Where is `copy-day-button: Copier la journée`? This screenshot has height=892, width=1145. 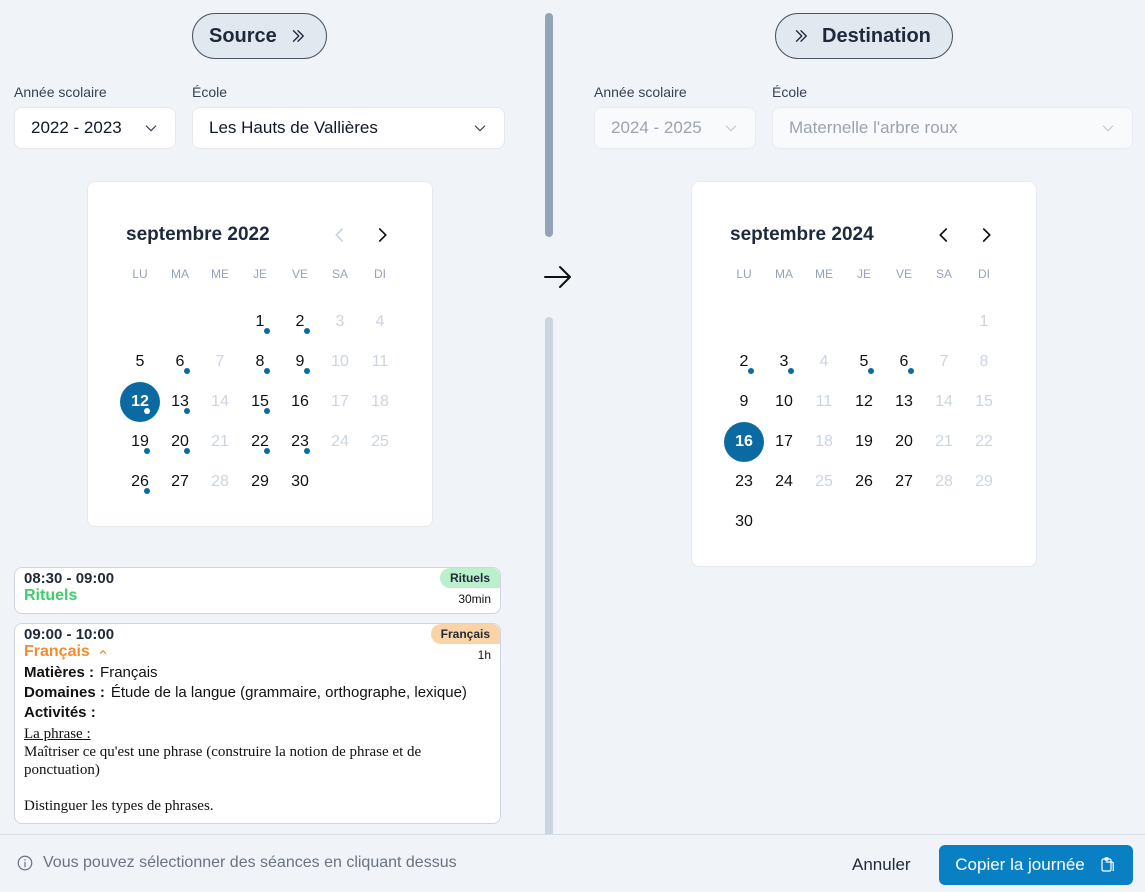
copy-day-button: Copier la journée is located at coordinates (1036, 865).